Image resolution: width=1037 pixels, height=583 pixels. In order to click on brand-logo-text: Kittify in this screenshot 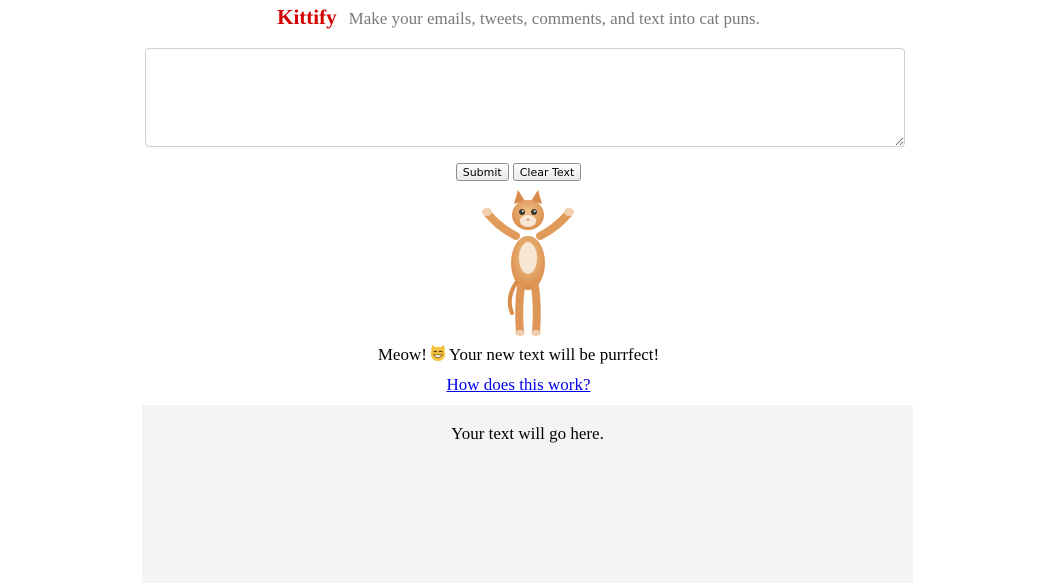, I will do `click(307, 17)`.